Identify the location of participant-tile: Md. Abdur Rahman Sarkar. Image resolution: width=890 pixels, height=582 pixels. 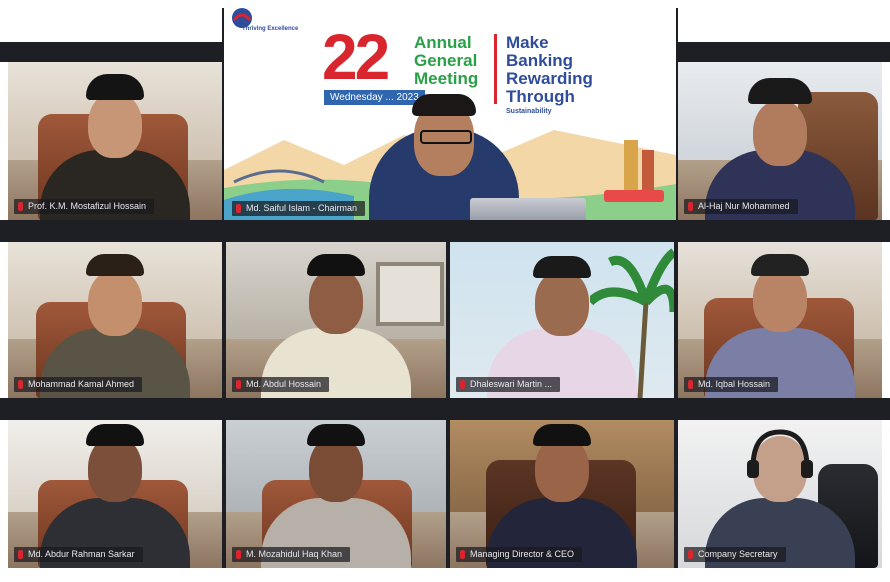
(115, 494).